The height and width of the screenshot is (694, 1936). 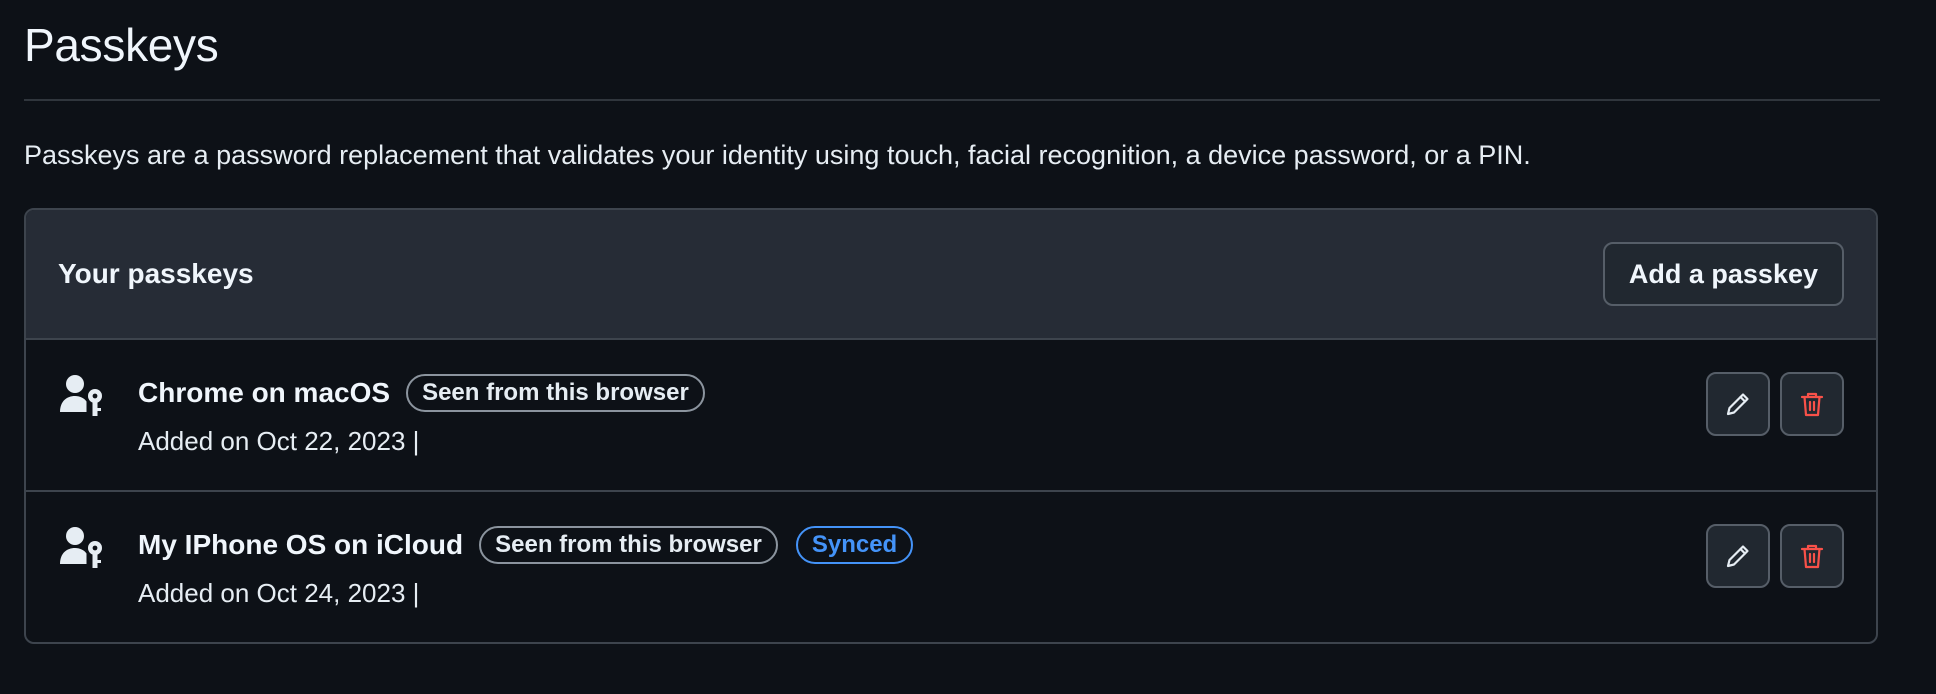 What do you see at coordinates (1723, 274) in the screenshot?
I see `add-passkey-button: Add a passkey` at bounding box center [1723, 274].